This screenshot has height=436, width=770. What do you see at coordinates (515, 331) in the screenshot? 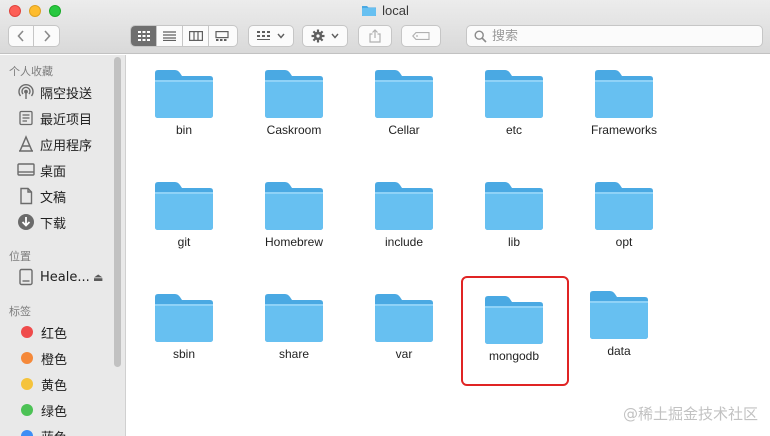
I see `highlight-box` at bounding box center [515, 331].